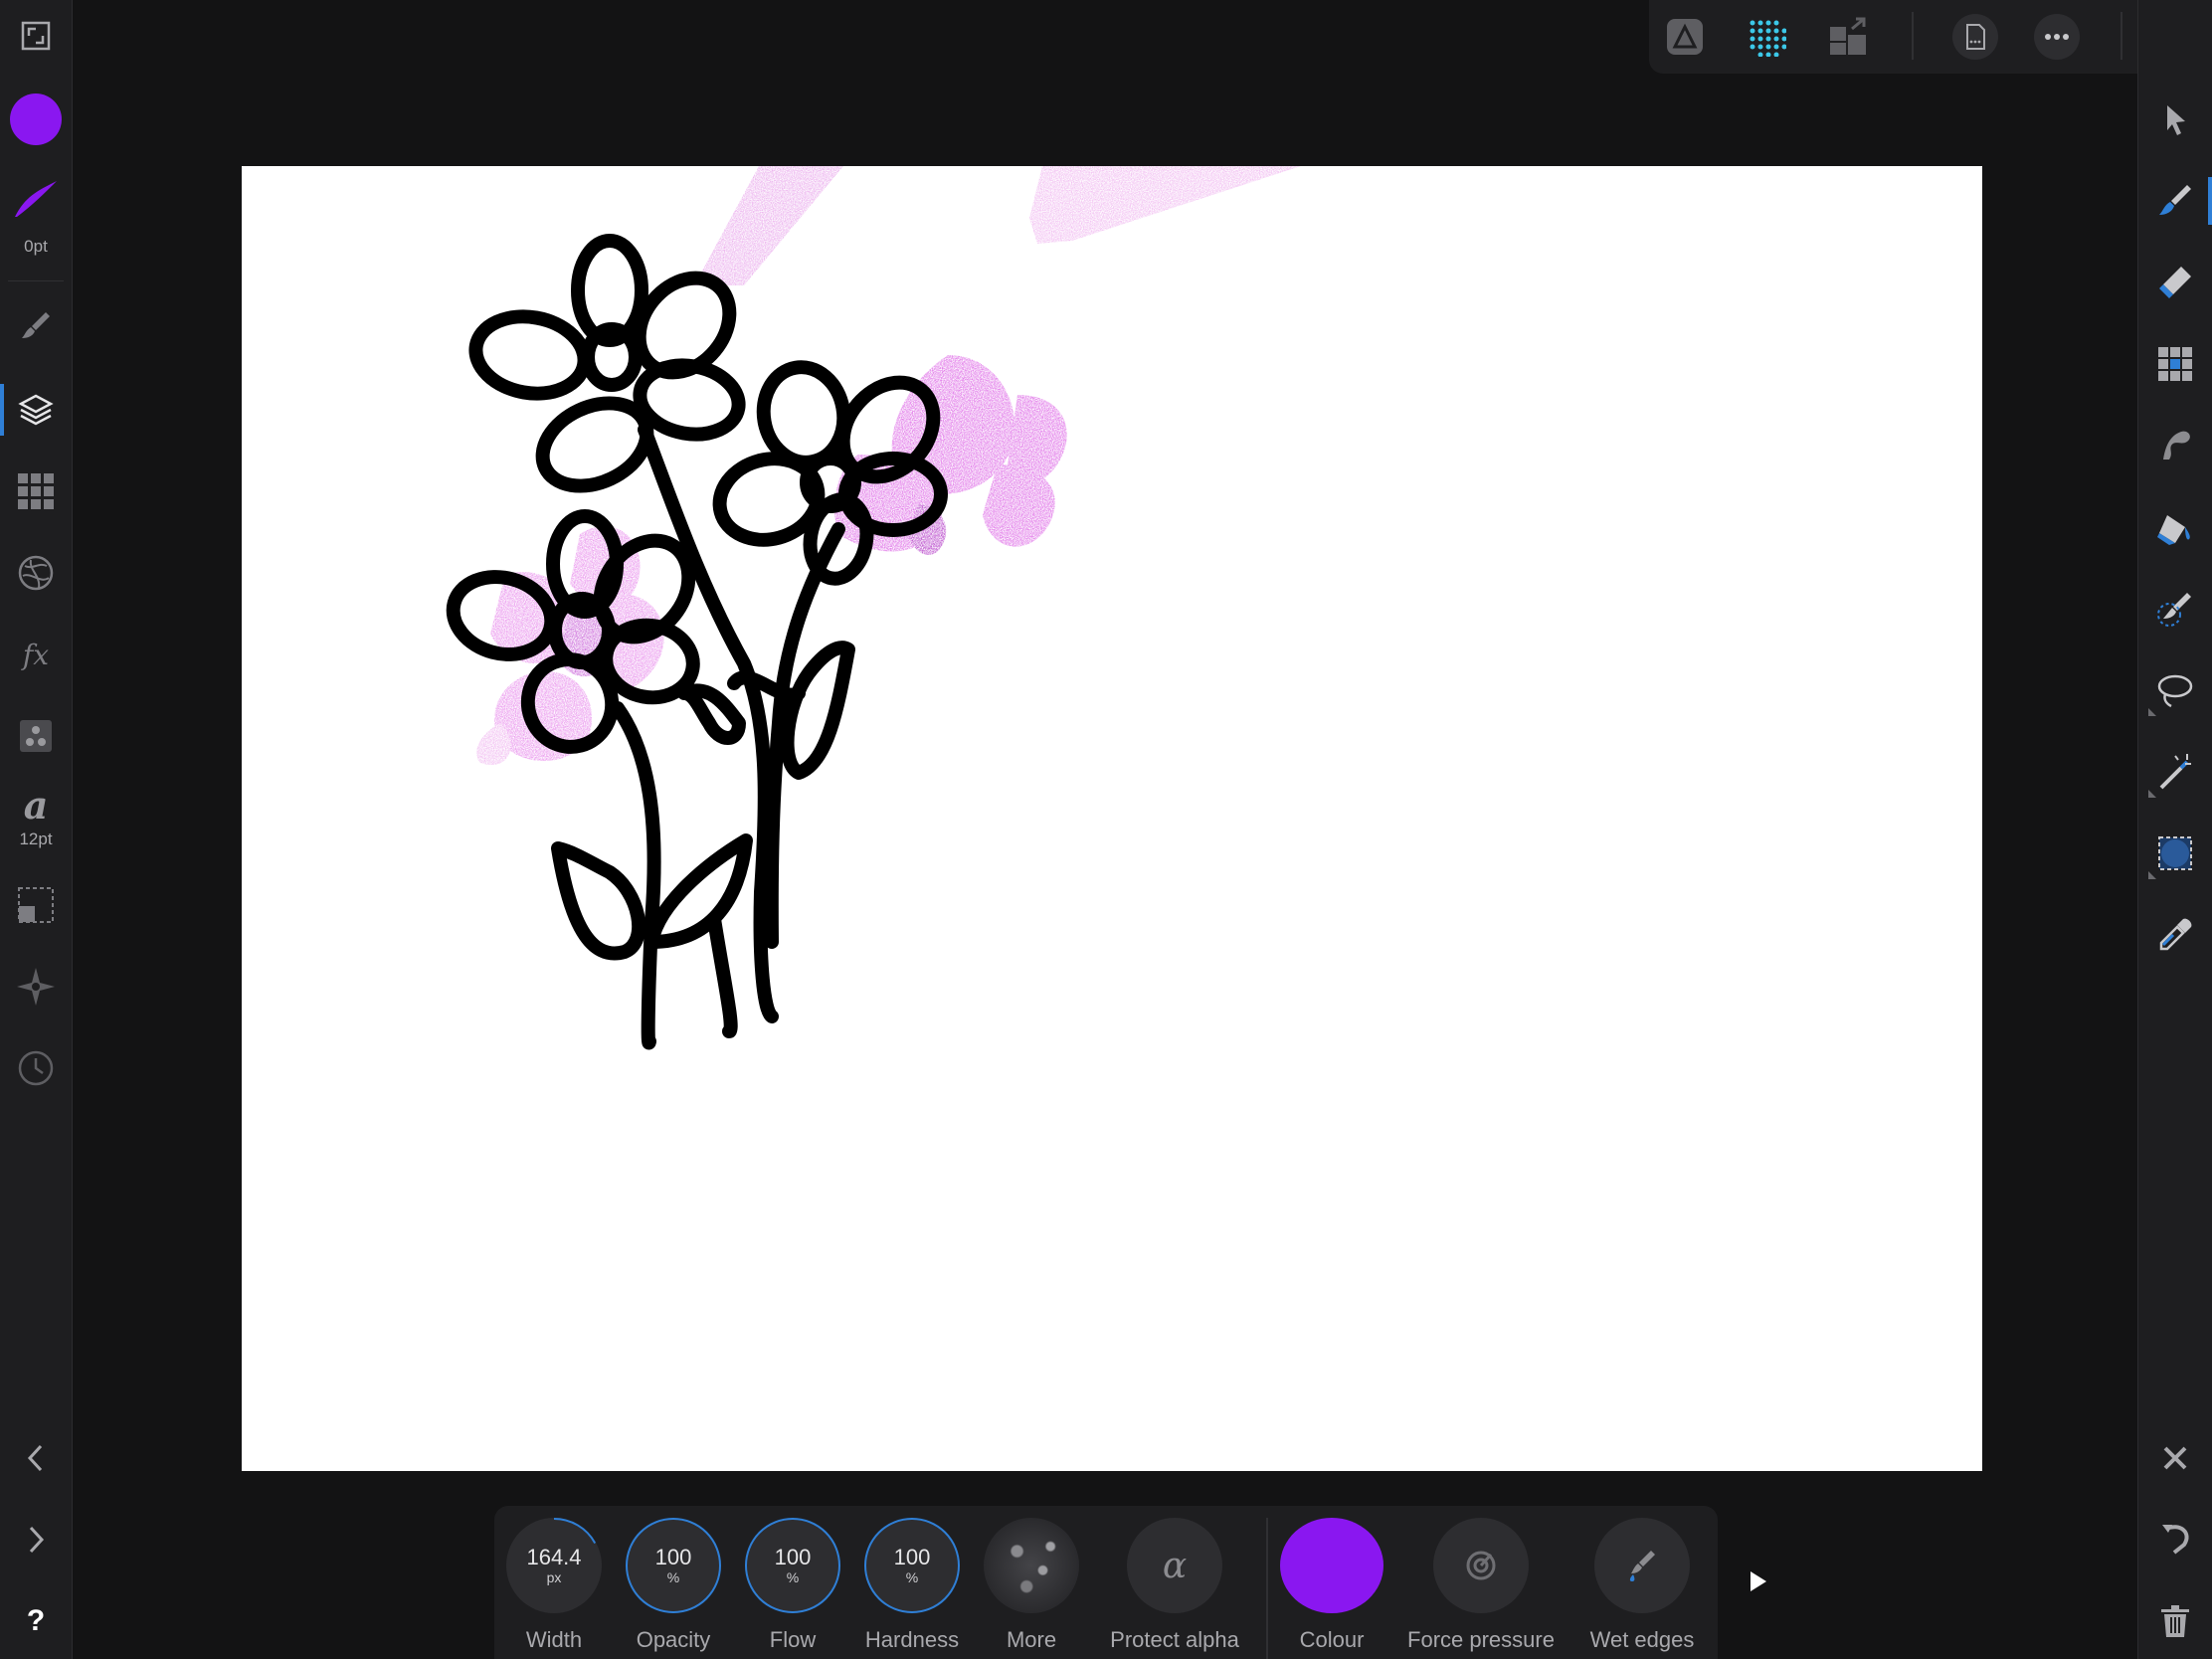 The width and height of the screenshot is (2212, 1659). What do you see at coordinates (2175, 1621) in the screenshot?
I see `delete-icon` at bounding box center [2175, 1621].